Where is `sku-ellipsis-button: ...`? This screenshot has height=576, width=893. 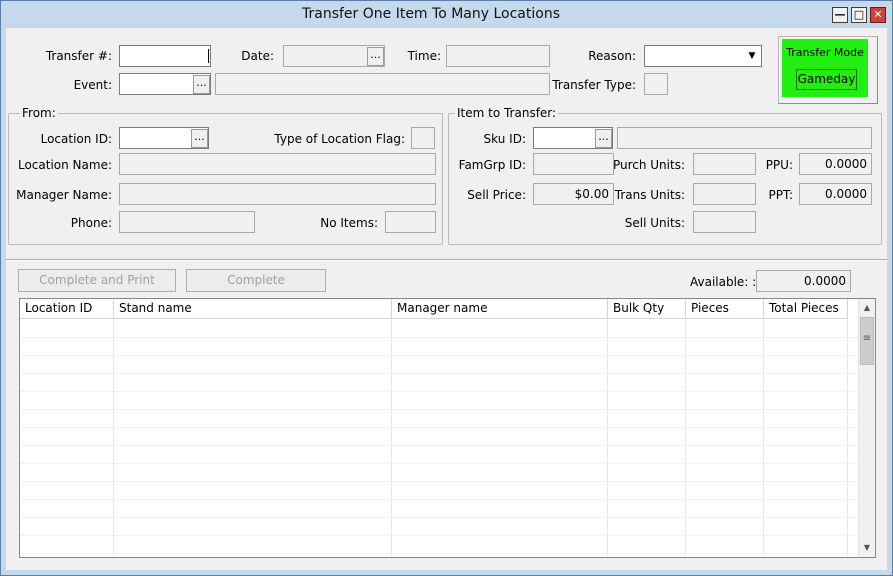 sku-ellipsis-button: ... is located at coordinates (603, 138).